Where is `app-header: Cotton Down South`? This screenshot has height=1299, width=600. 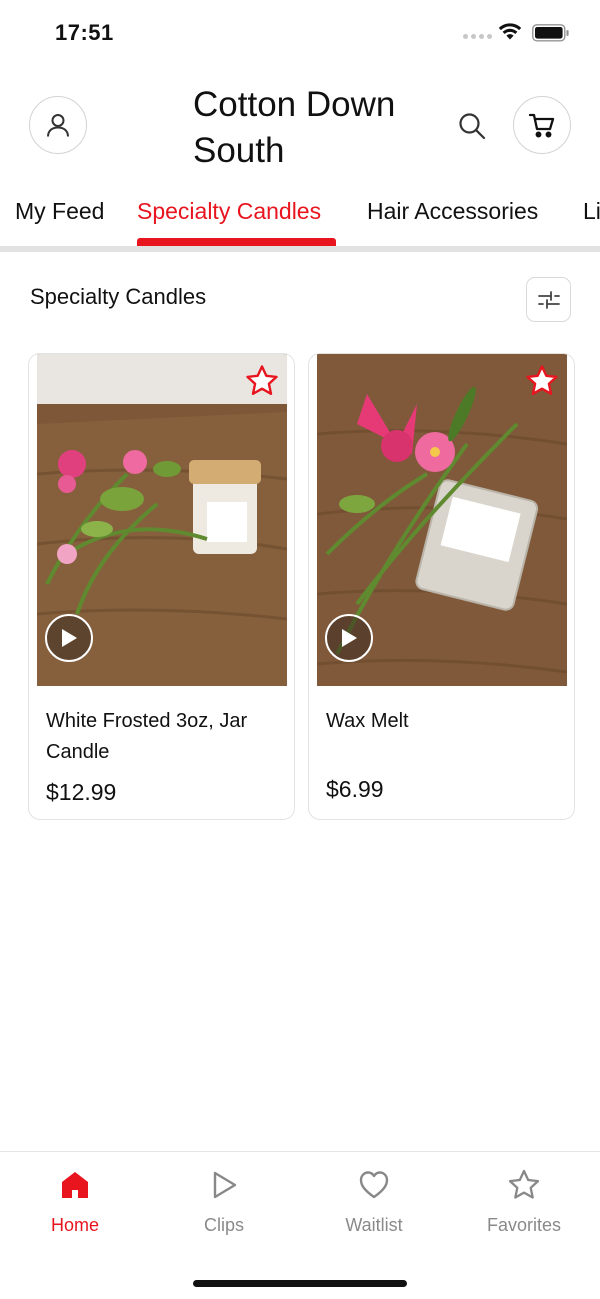
app-header: Cotton Down South is located at coordinates (300, 126).